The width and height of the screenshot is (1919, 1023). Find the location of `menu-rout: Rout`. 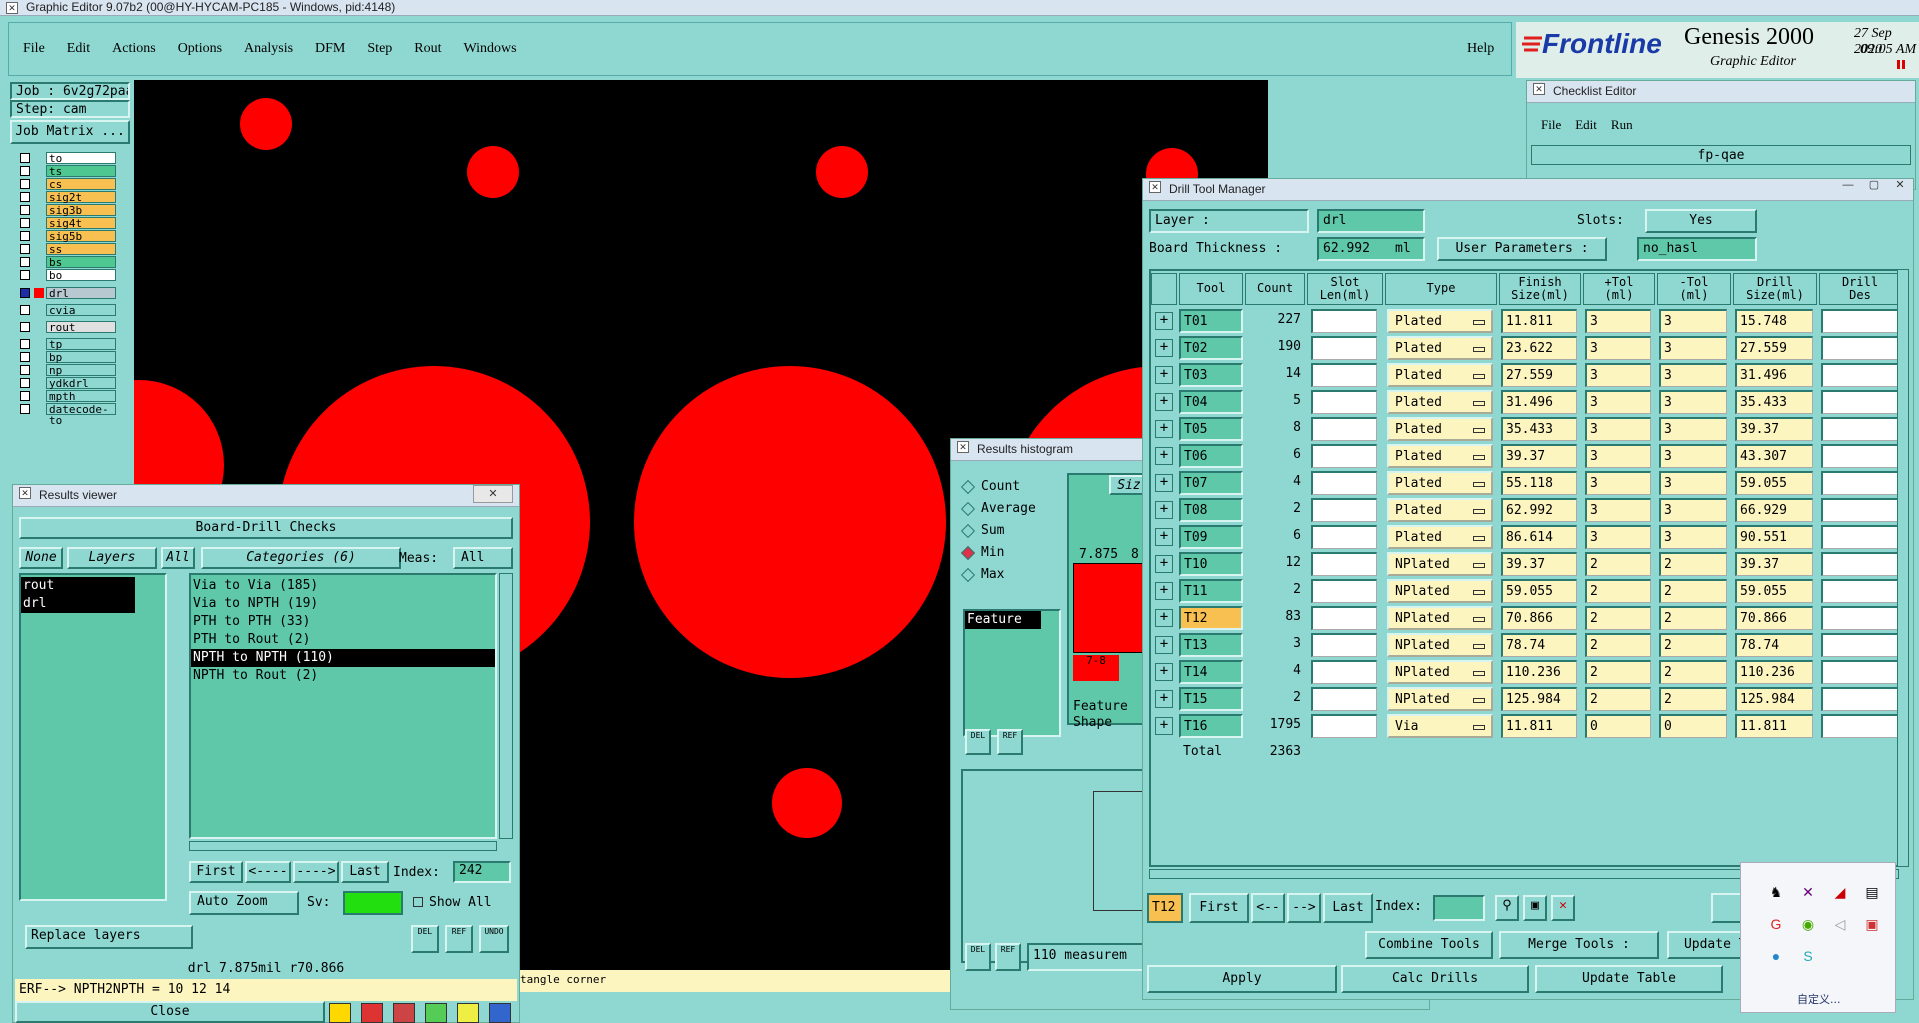

menu-rout: Rout is located at coordinates (427, 49).